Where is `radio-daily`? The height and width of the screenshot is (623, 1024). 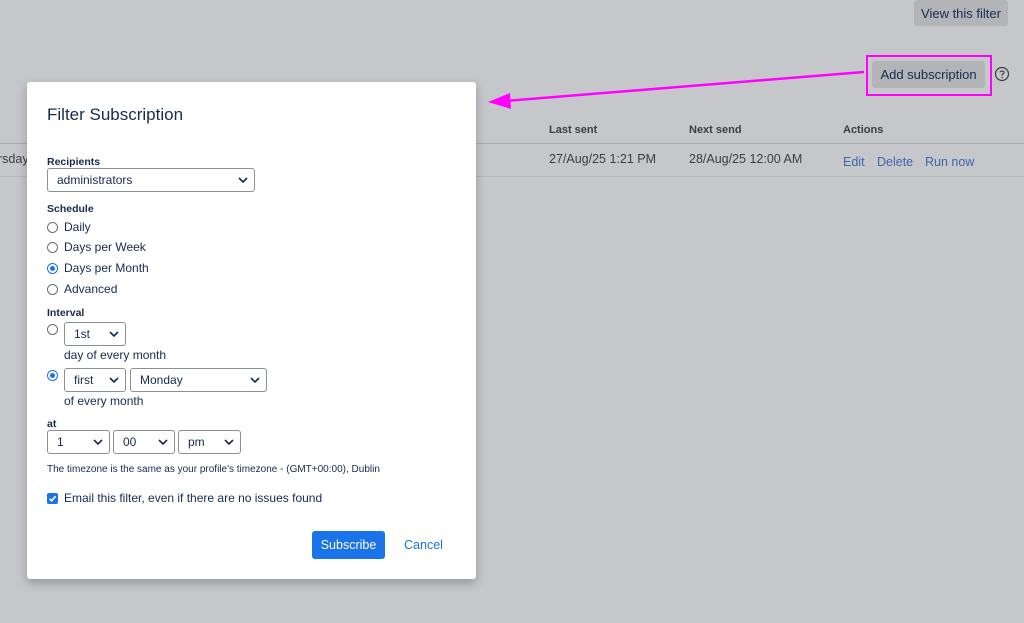 radio-daily is located at coordinates (52, 227).